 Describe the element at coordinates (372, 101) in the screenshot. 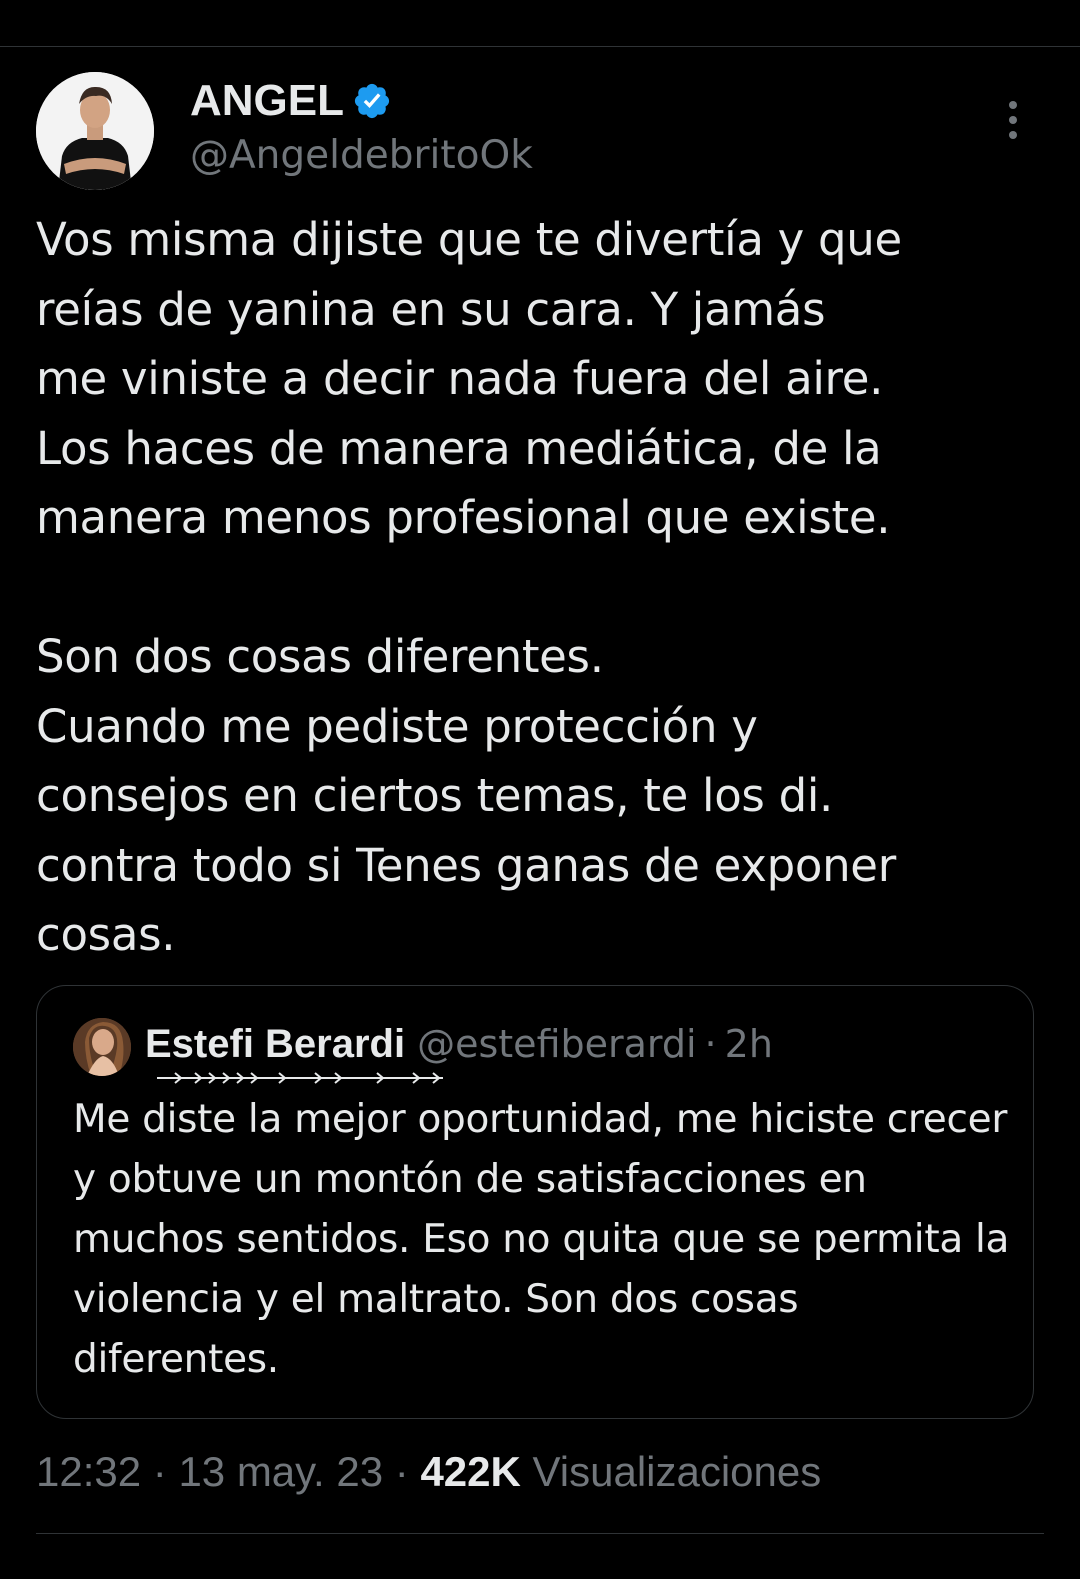

I see `verified-badge-icon` at that location.